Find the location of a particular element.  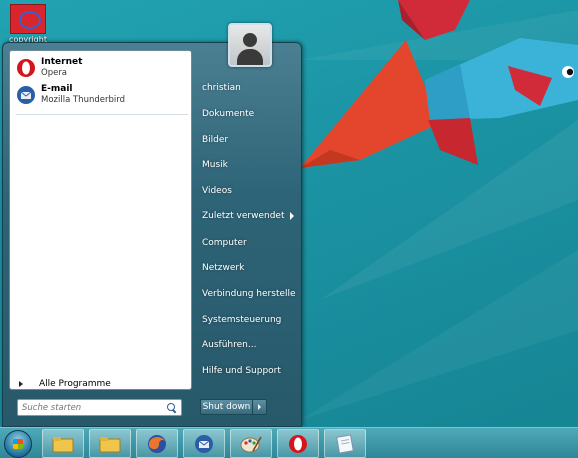

right-item-label: Hilfe und Support is located at coordinates (241, 371).